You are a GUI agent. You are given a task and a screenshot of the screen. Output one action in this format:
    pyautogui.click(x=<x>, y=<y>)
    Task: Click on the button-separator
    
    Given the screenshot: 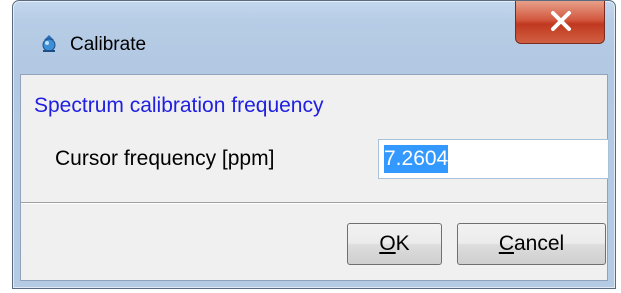 What is the action you would take?
    pyautogui.click(x=314, y=203)
    